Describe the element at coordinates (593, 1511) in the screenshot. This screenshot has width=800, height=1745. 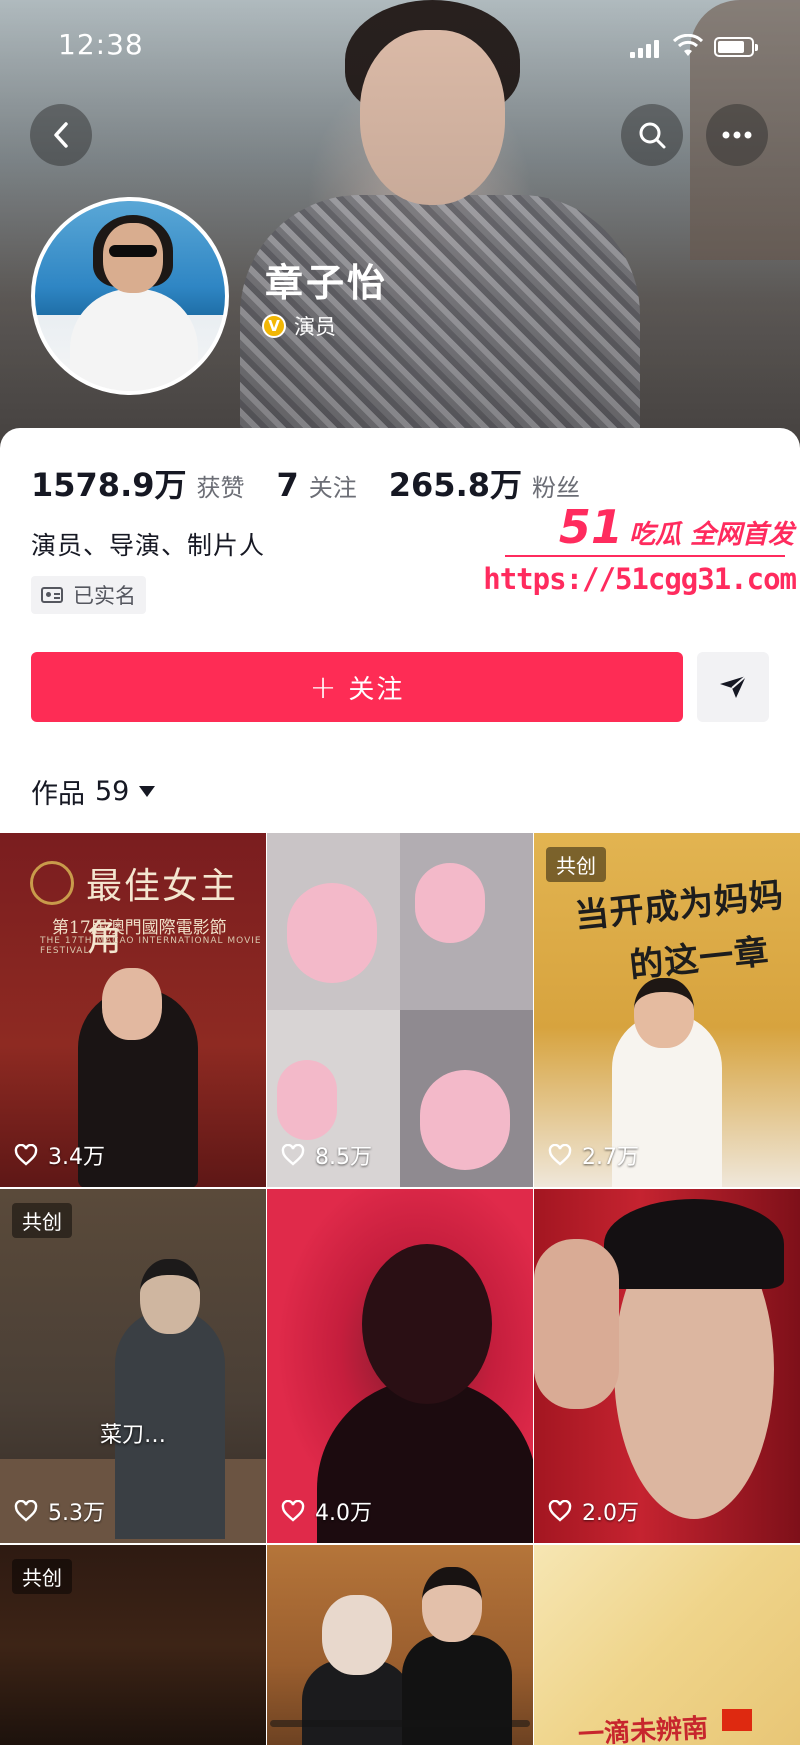
I see `like-count: 2.0万` at that location.